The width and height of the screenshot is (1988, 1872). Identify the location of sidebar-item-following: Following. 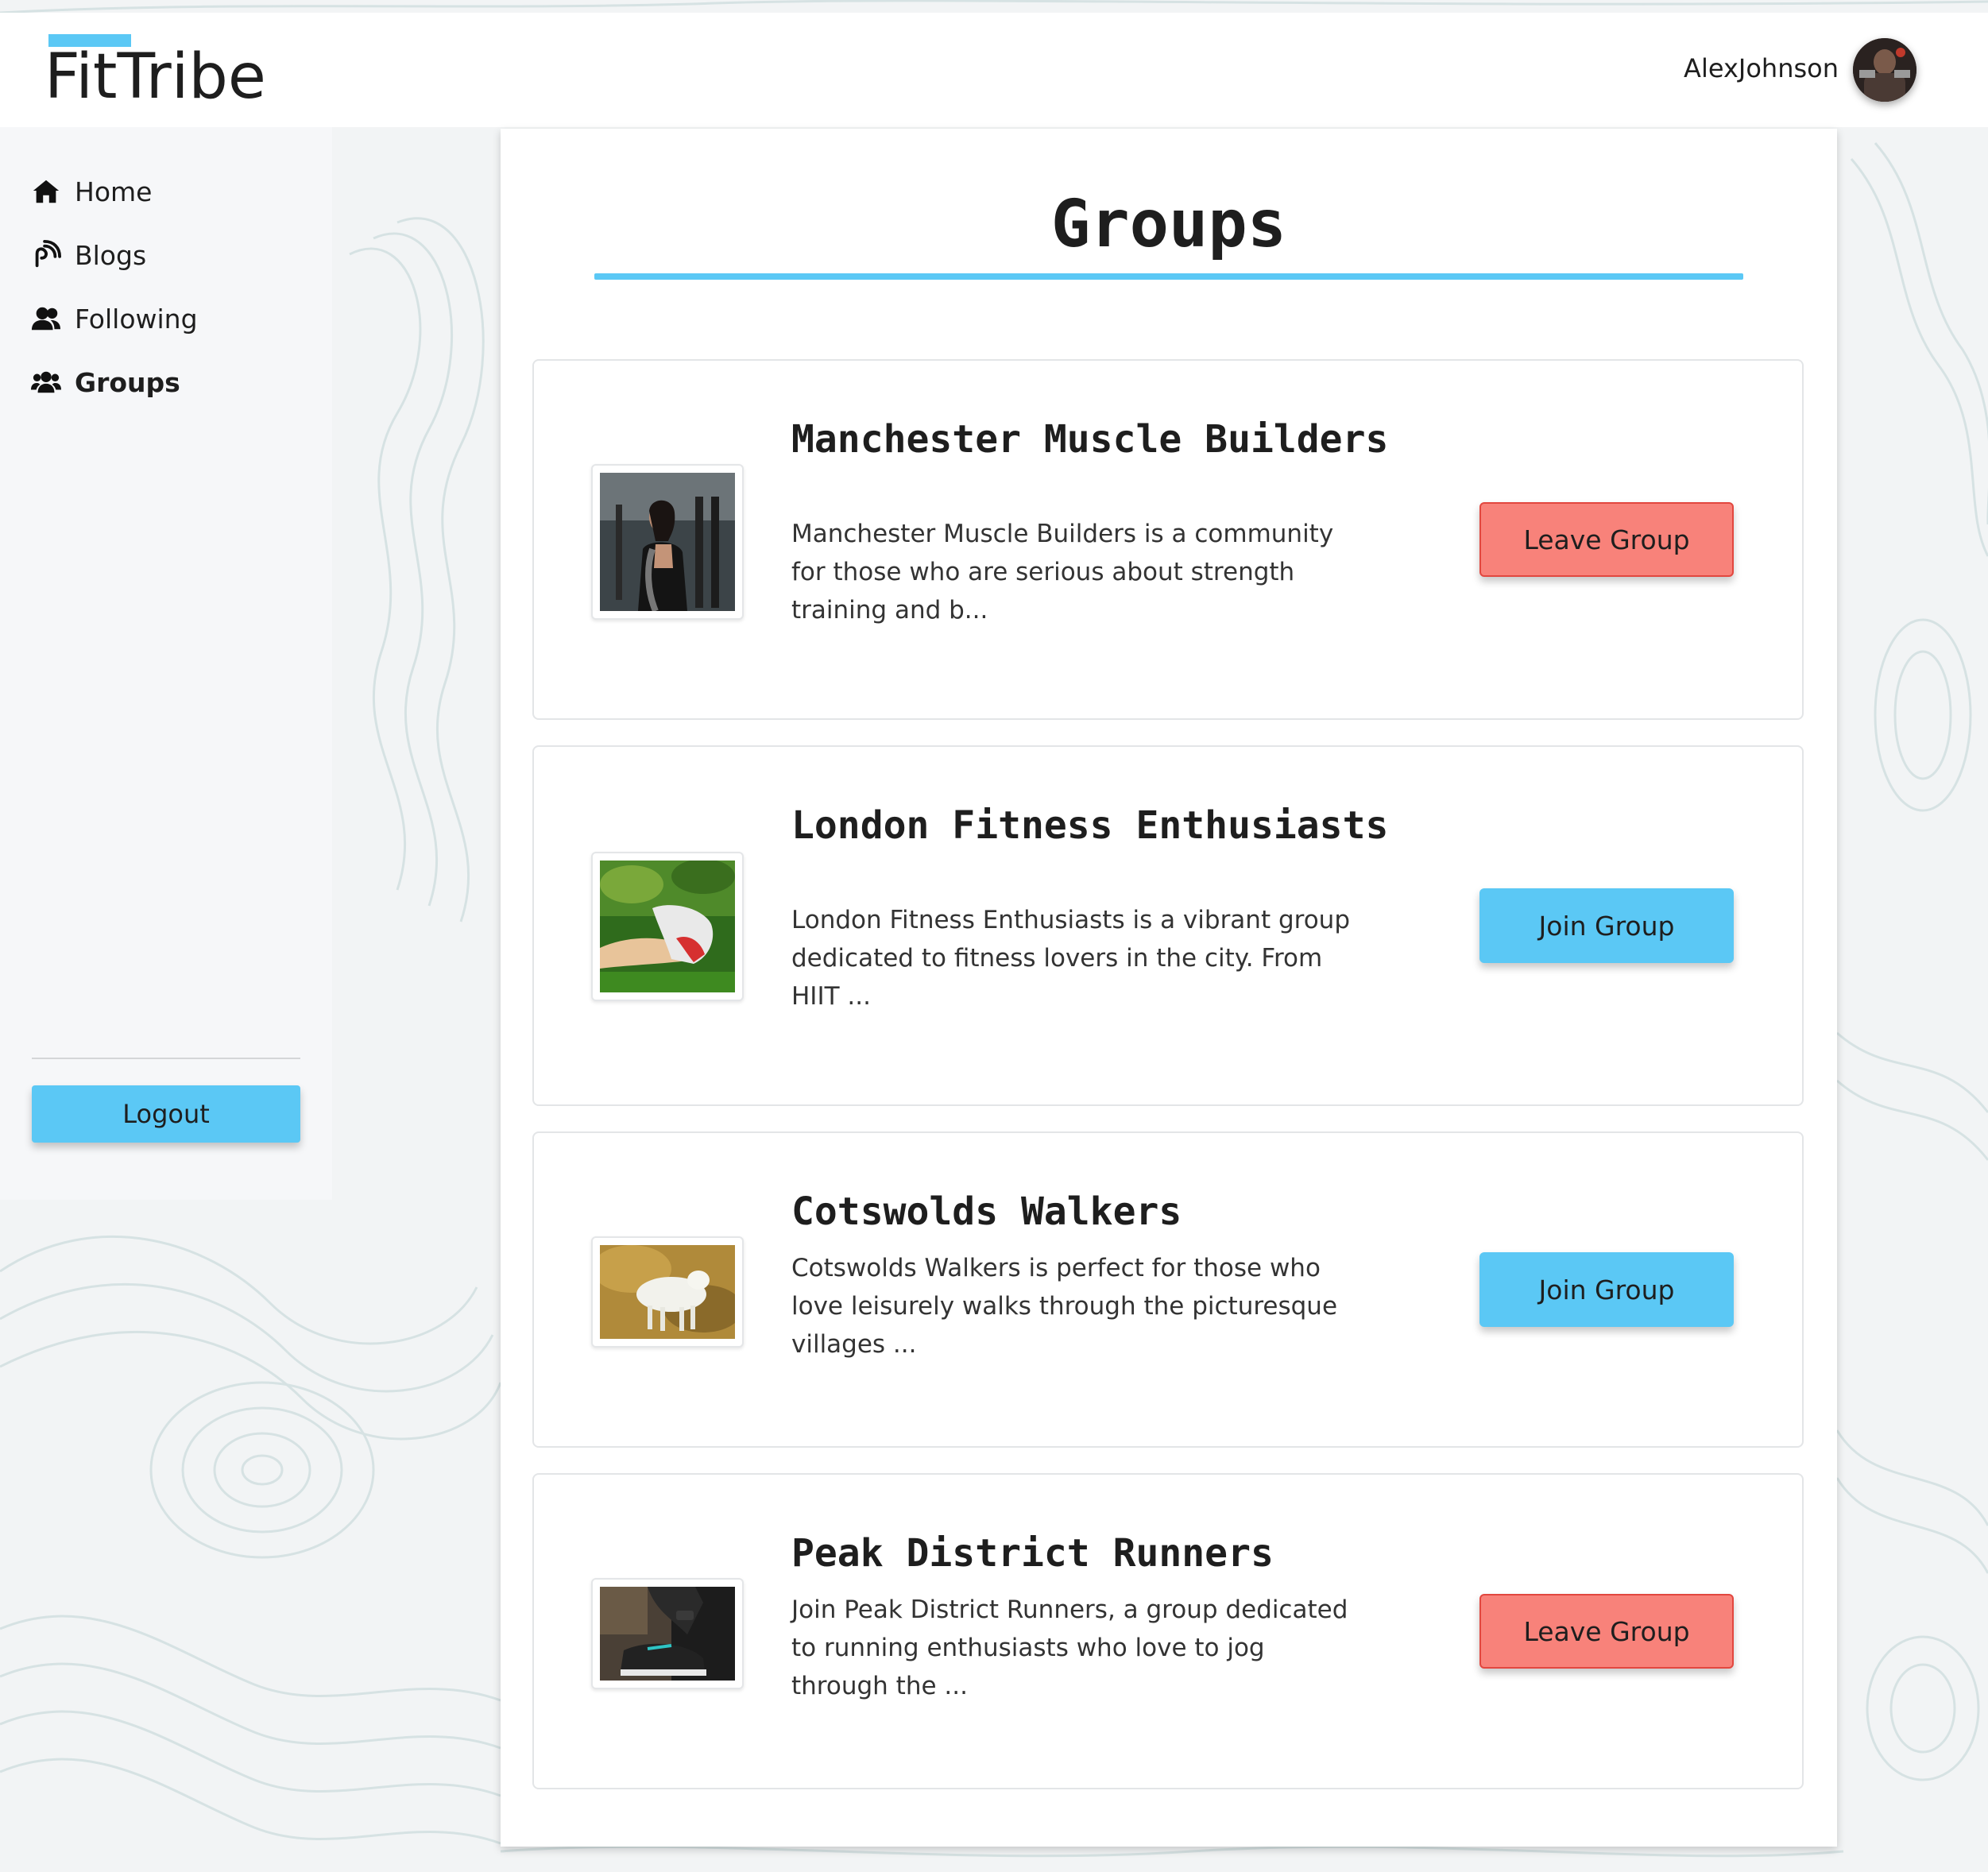
(114, 318).